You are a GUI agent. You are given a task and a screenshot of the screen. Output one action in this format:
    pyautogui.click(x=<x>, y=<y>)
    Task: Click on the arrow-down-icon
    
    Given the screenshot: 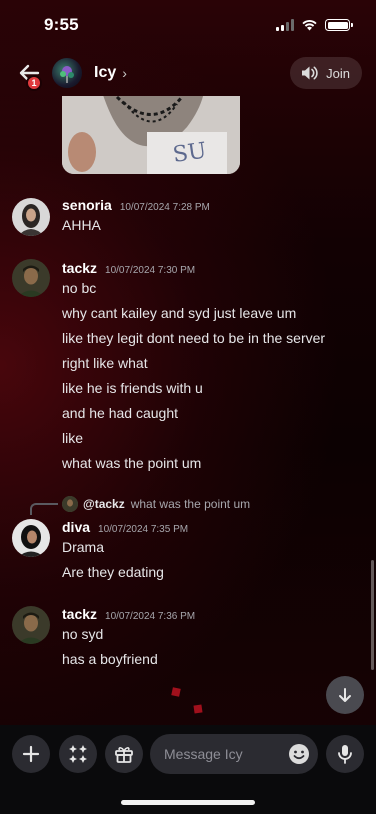 What is the action you would take?
    pyautogui.click(x=345, y=695)
    